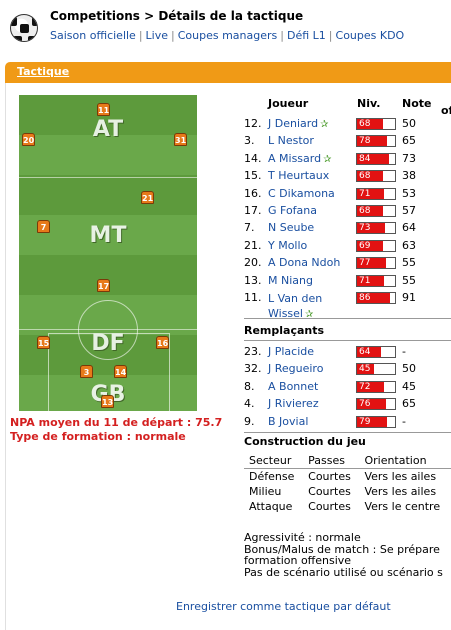 This screenshot has height=630, width=451. What do you see at coordinates (253, 280) in the screenshot?
I see `player-number: 13.` at bounding box center [253, 280].